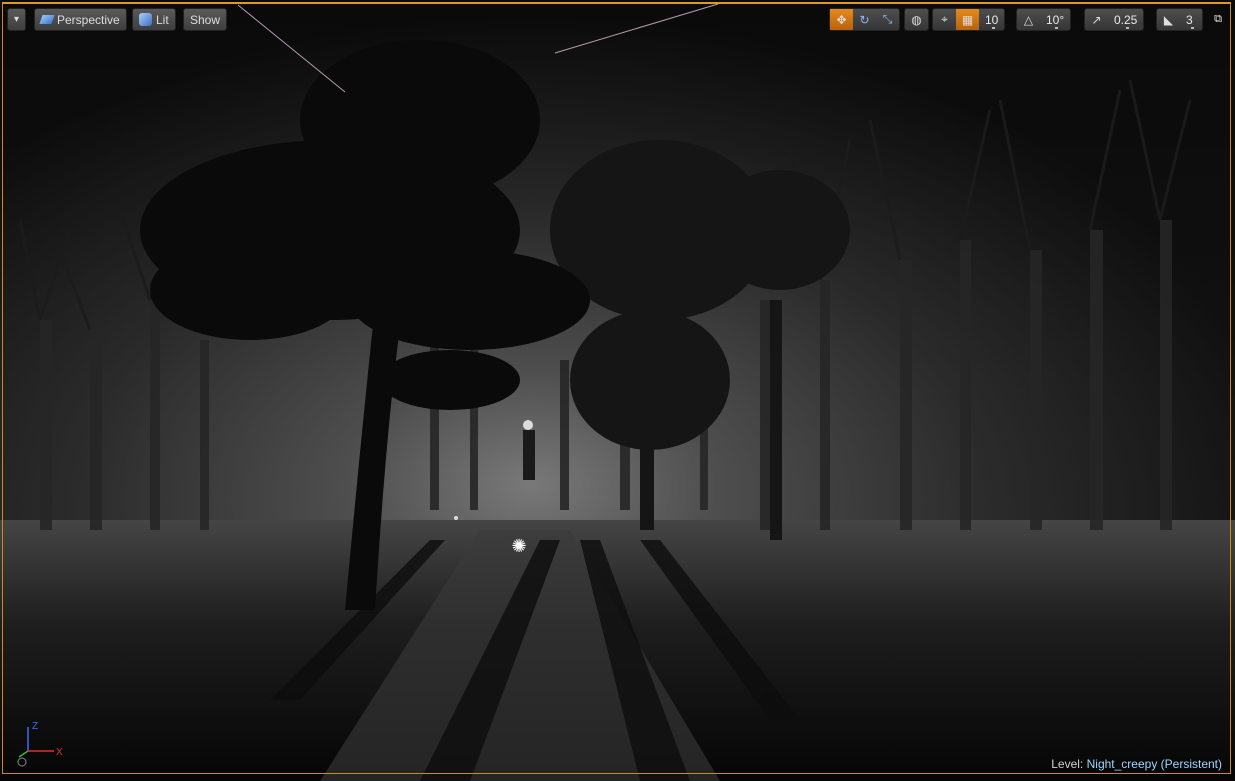 This screenshot has height=781, width=1235. I want to click on grid-snap-icon: ▦, so click(967, 19).